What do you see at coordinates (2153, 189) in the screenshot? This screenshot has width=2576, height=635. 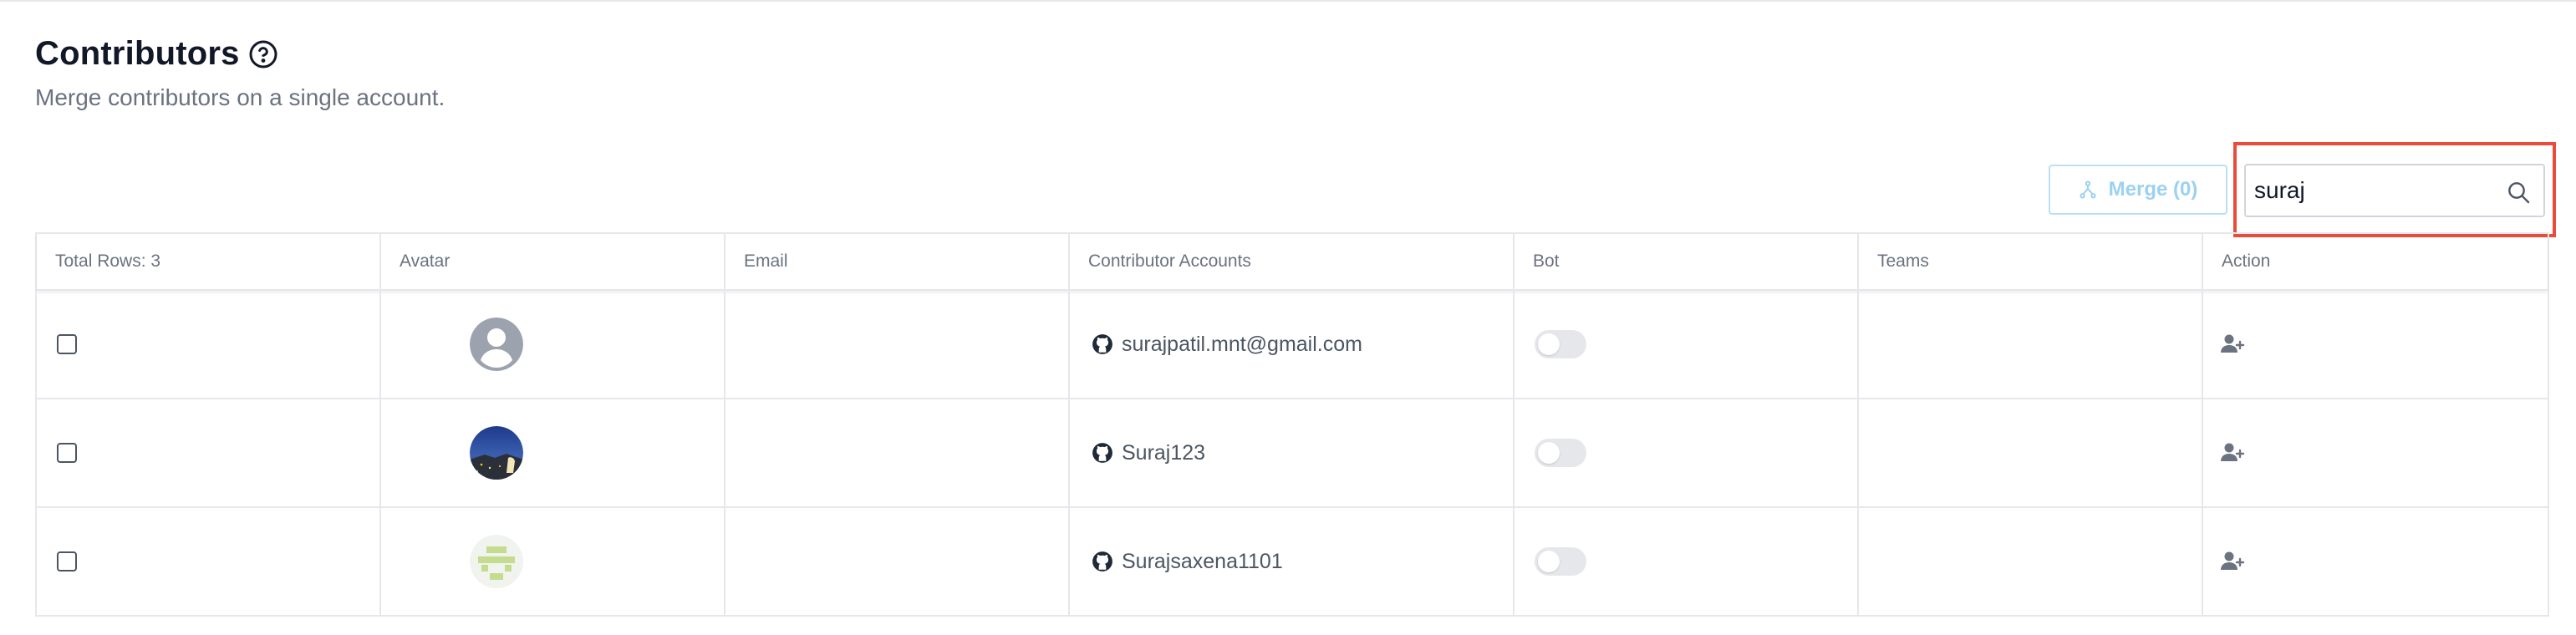 I see `merge-button-label: Merge (0)` at bounding box center [2153, 189].